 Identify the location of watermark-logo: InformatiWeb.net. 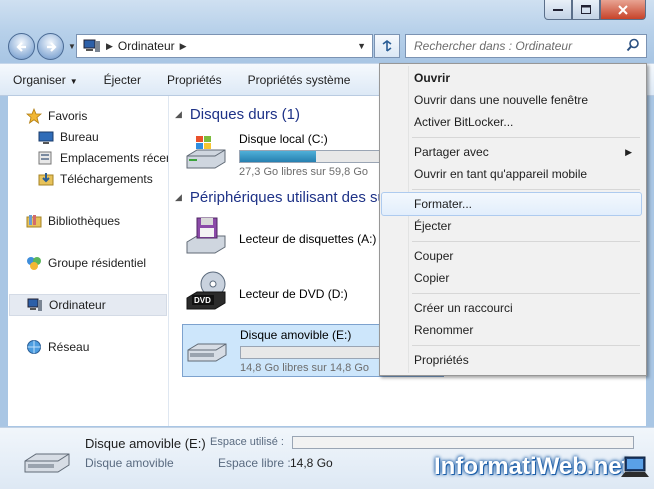
(532, 466).